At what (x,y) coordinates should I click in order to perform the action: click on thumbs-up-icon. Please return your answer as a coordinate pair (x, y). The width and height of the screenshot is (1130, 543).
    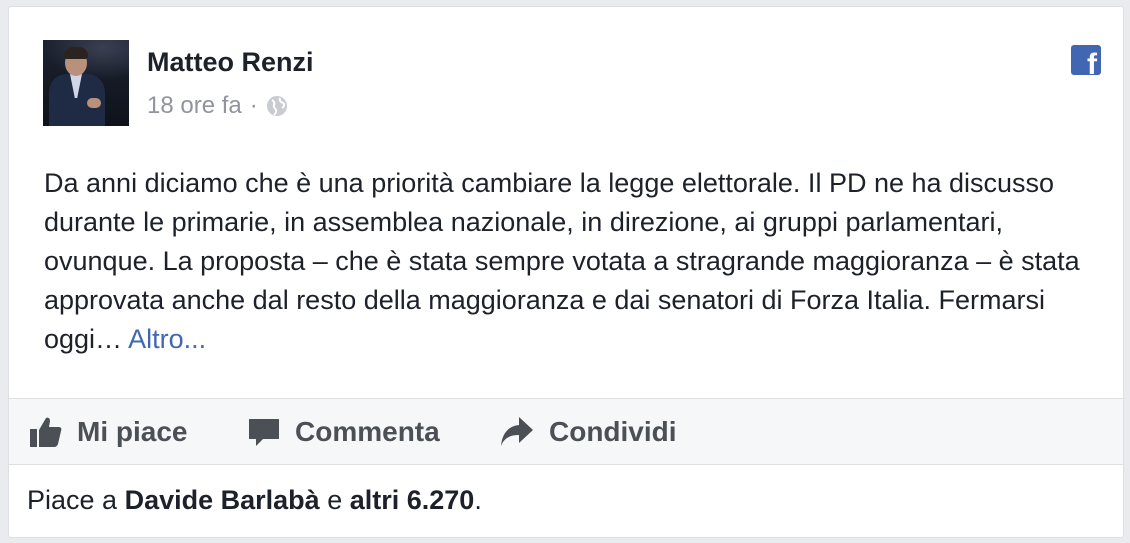
    Looking at the image, I should click on (46, 432).